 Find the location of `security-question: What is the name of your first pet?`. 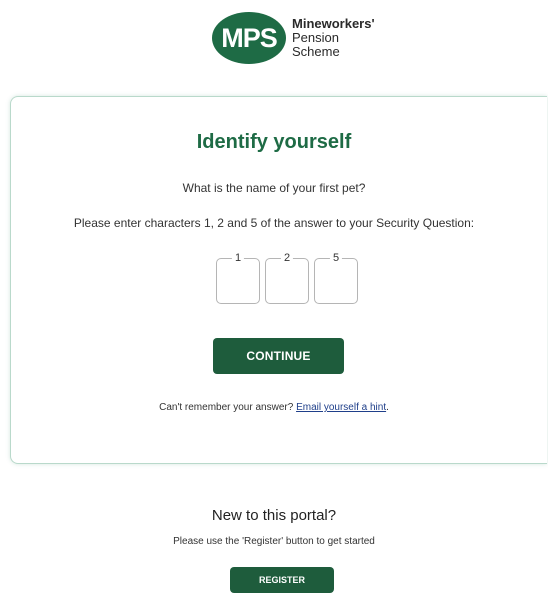

security-question: What is the name of your first pet? is located at coordinates (274, 188).